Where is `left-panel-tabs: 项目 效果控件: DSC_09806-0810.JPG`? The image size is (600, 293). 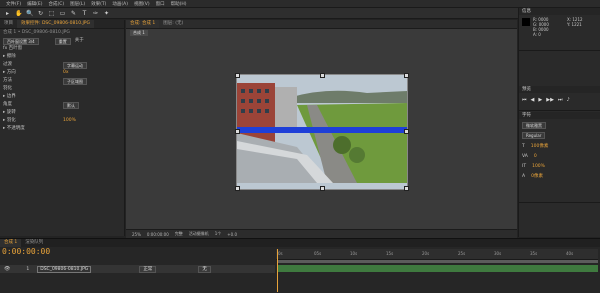 left-panel-tabs: 项目 效果控件: DSC_09806-0810.JPG is located at coordinates (62, 24).